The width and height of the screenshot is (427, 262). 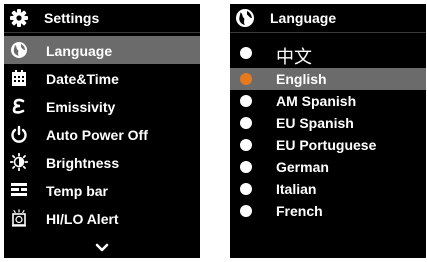 I want to click on language-option-eu-spanish: EU Spanish, so click(x=328, y=123).